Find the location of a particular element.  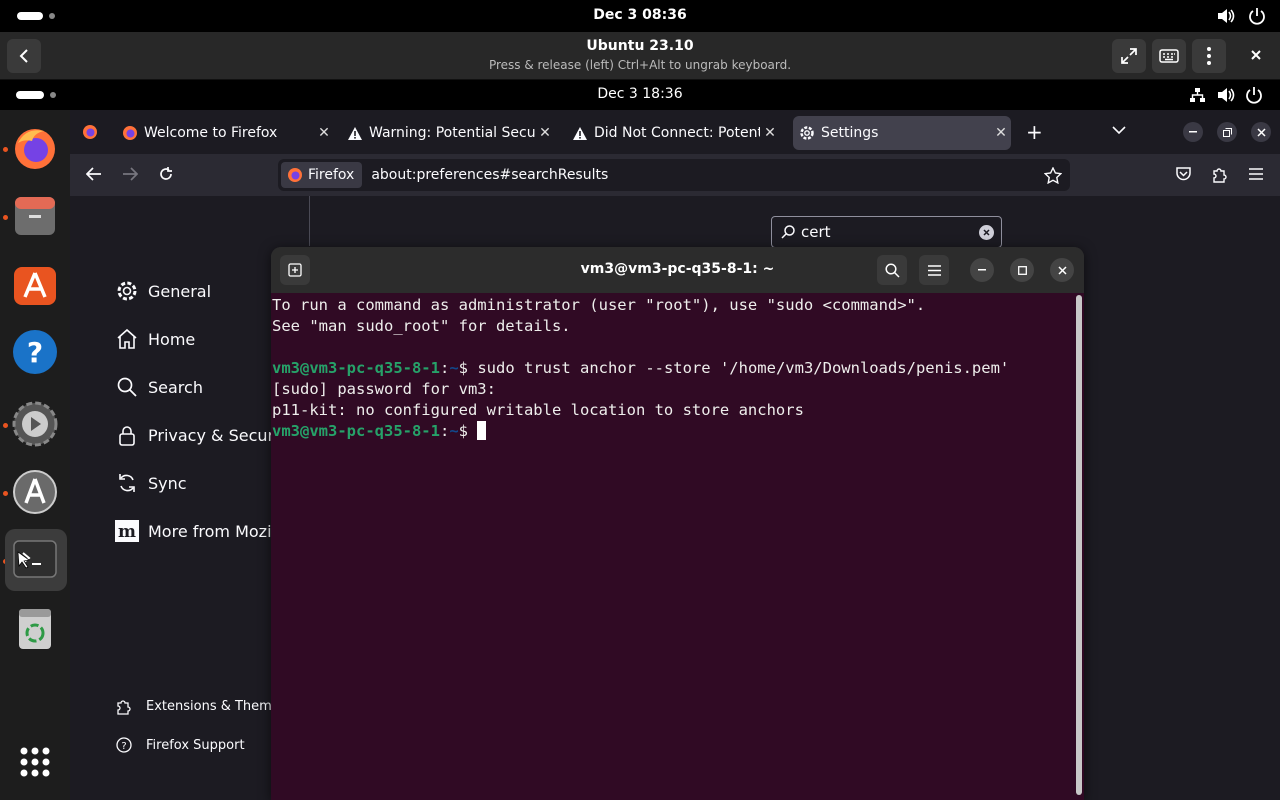

tab-welcome: Welcome to Firefox ✕ is located at coordinates (225, 133).